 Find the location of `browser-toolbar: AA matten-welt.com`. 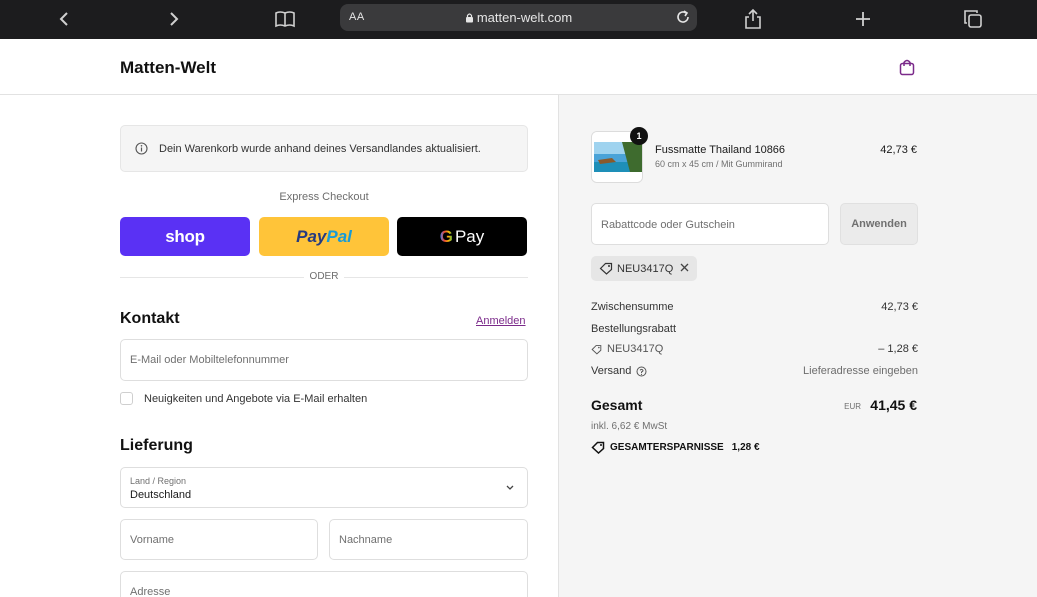

browser-toolbar: AA matten-welt.com is located at coordinates (518, 19).